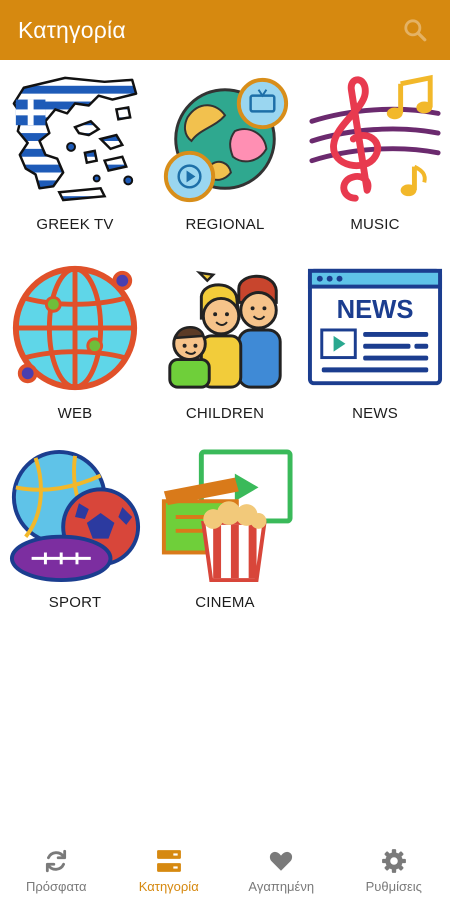 The width and height of the screenshot is (450, 900). I want to click on cinema-icon, so click(225, 517).